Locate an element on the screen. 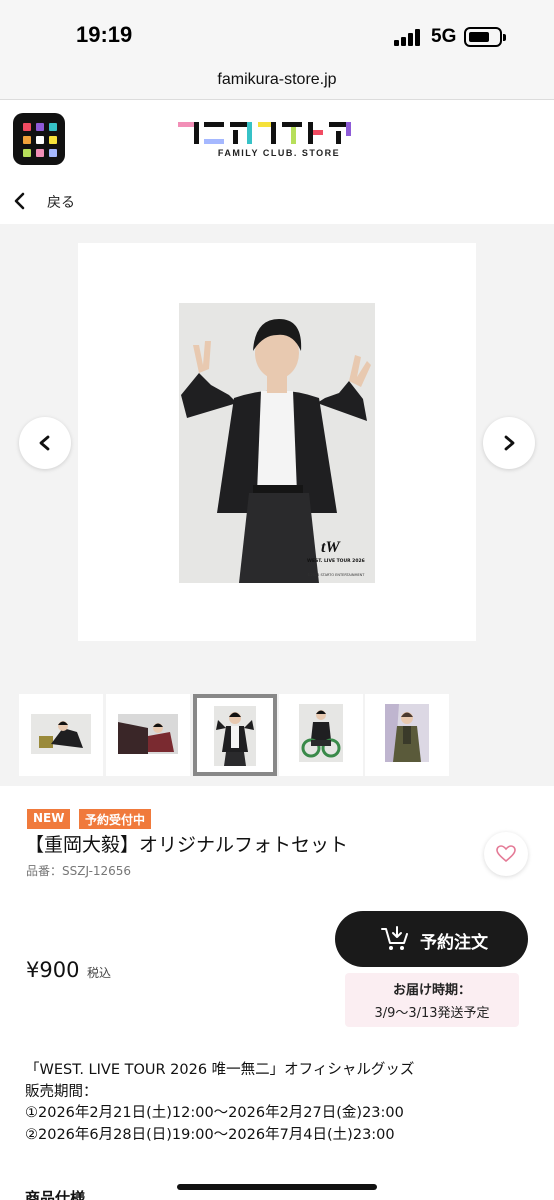  gallery-thumbnail-selected is located at coordinates (235, 735).